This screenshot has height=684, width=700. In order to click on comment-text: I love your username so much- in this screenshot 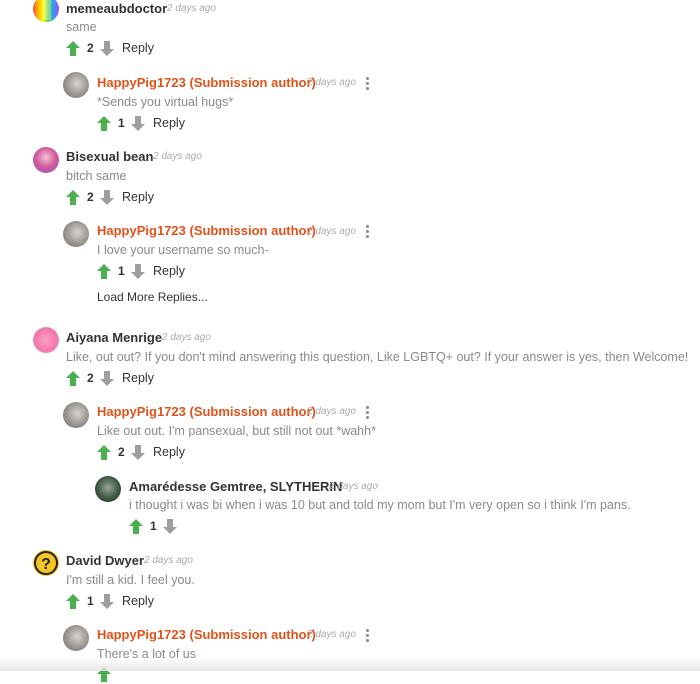, I will do `click(183, 250)`.